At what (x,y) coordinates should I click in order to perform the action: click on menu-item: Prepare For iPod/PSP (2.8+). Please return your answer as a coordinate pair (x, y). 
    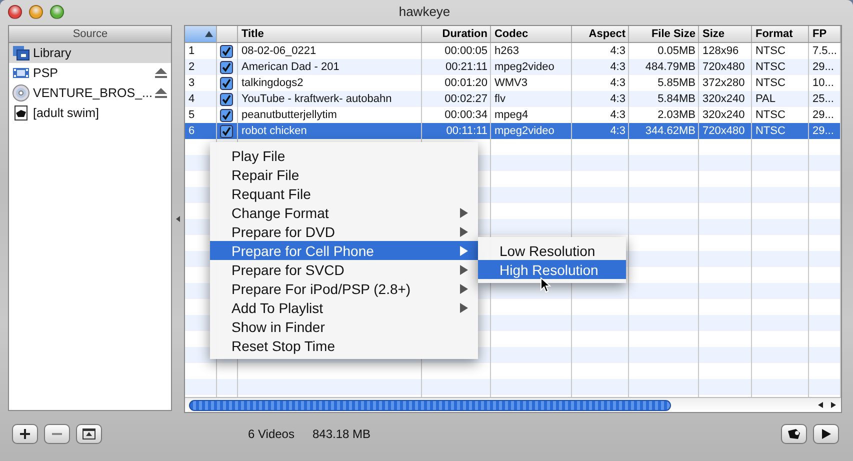
    Looking at the image, I should click on (344, 288).